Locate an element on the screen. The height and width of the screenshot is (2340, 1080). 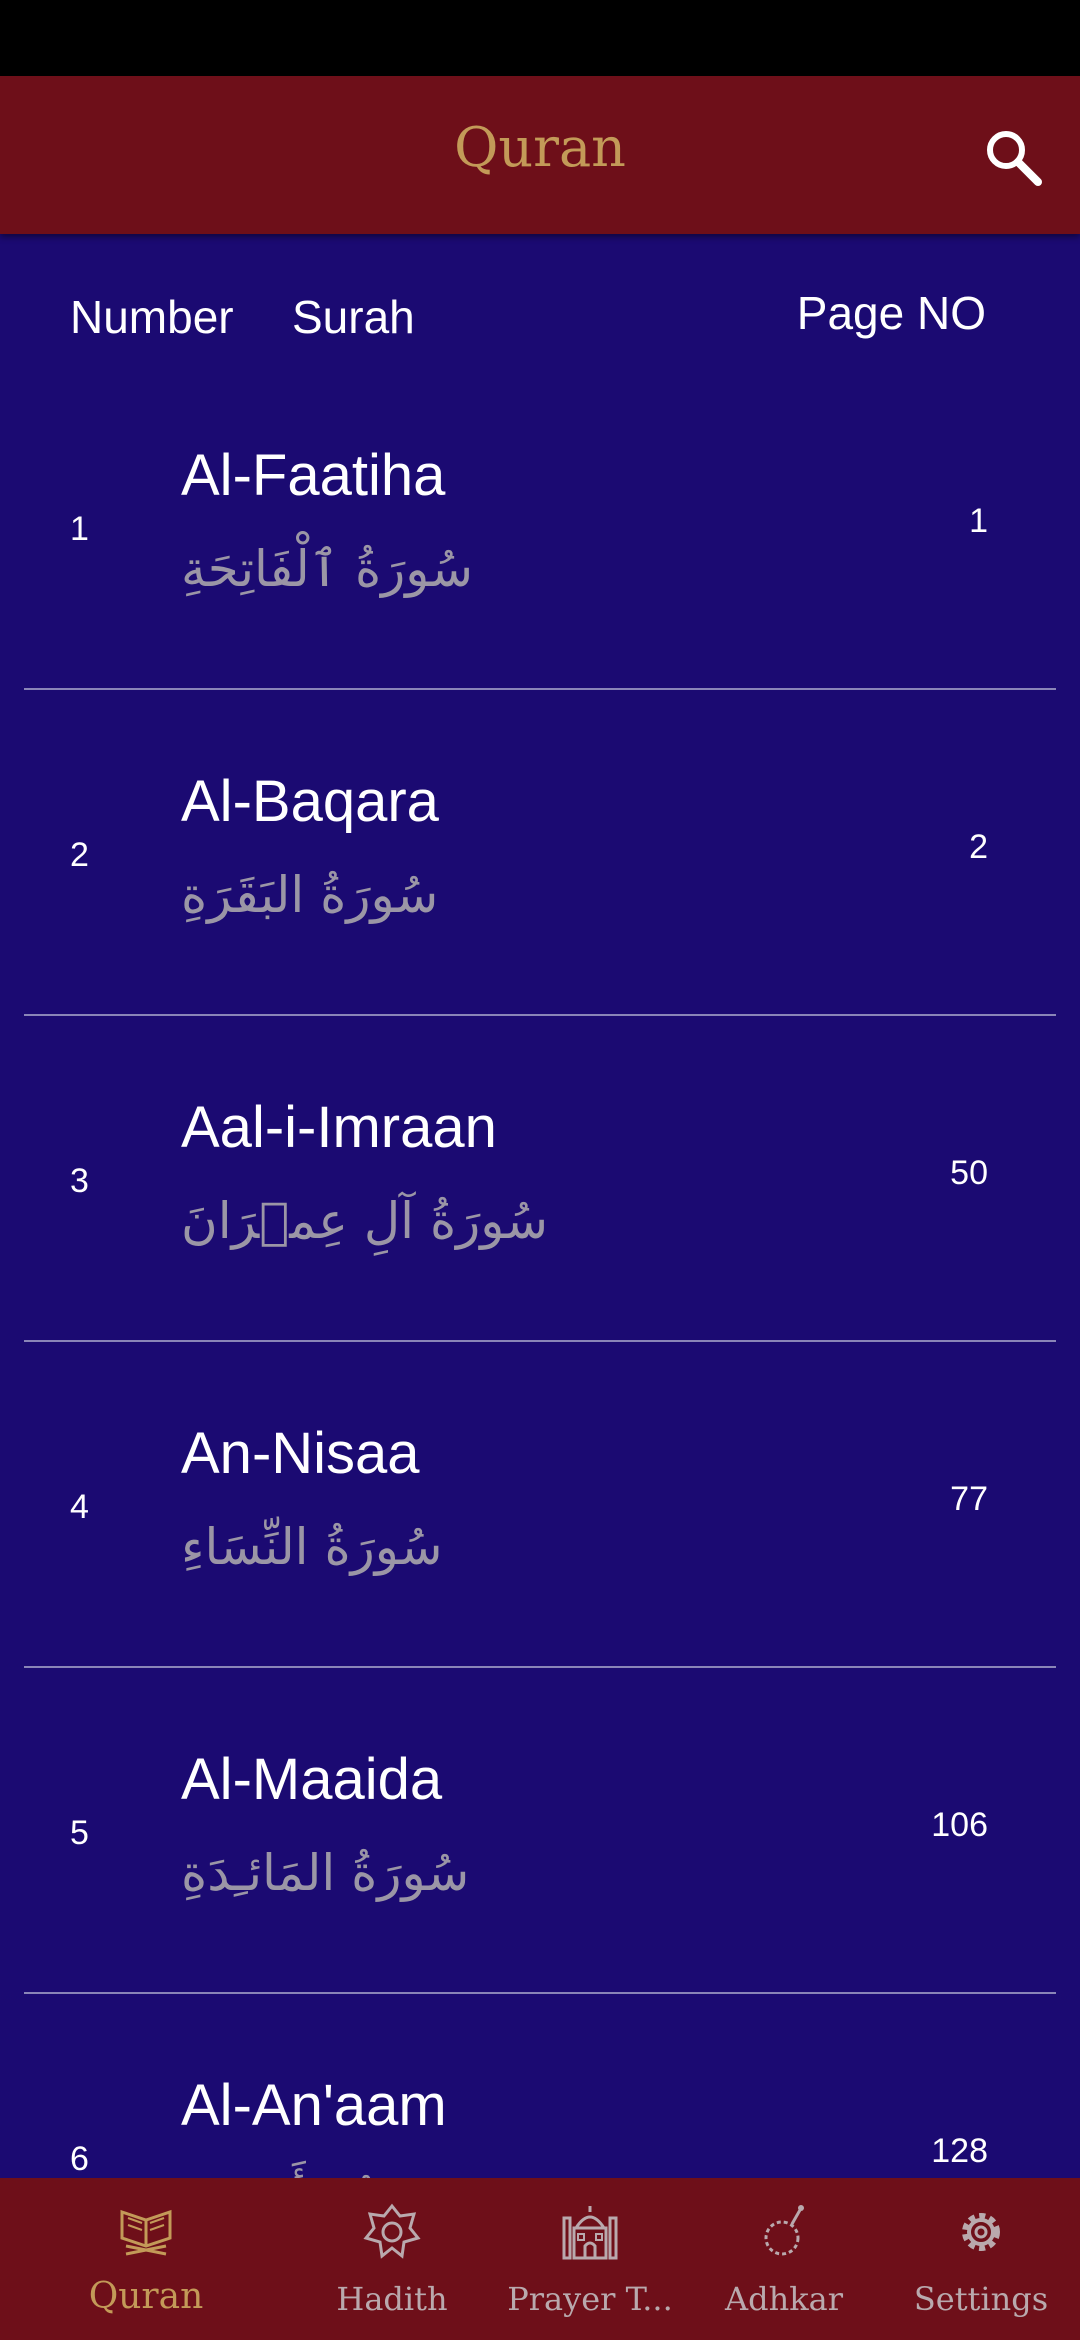
nav-label-adhkar: Adhkar is located at coordinates (784, 2299).